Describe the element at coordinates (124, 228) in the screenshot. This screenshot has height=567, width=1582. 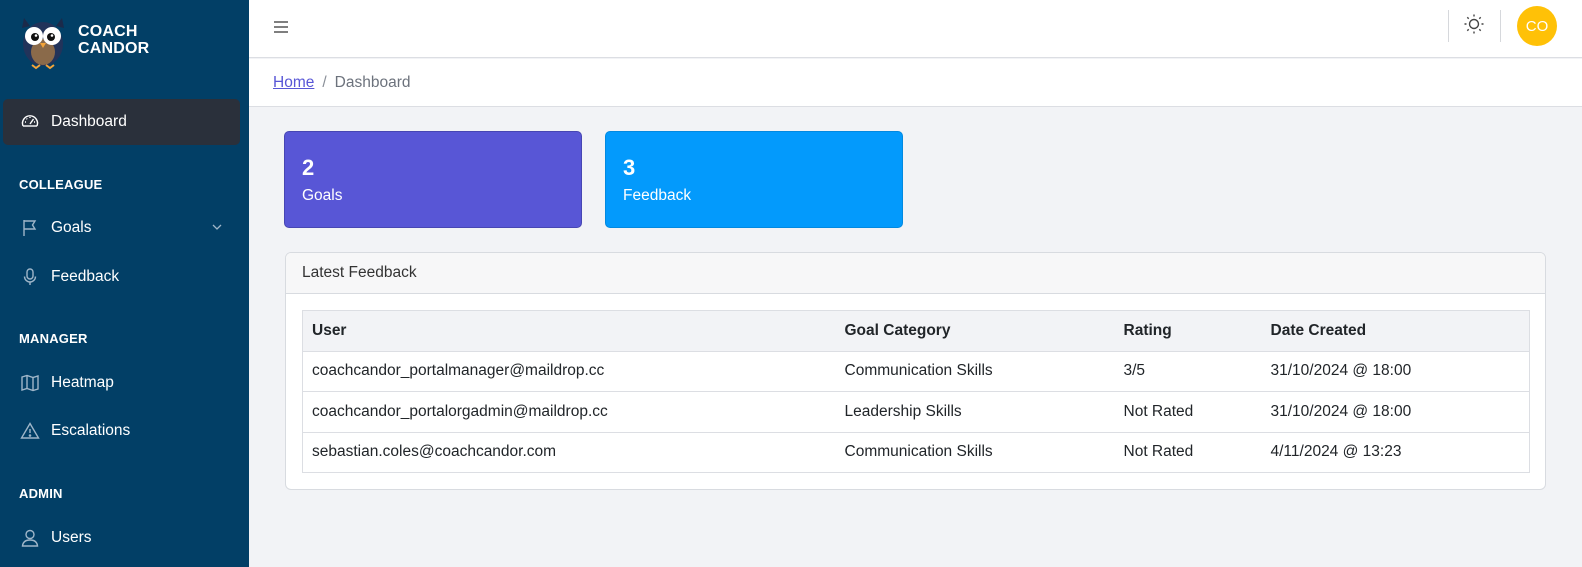
I see `sidebar-item-goals: Goals` at that location.